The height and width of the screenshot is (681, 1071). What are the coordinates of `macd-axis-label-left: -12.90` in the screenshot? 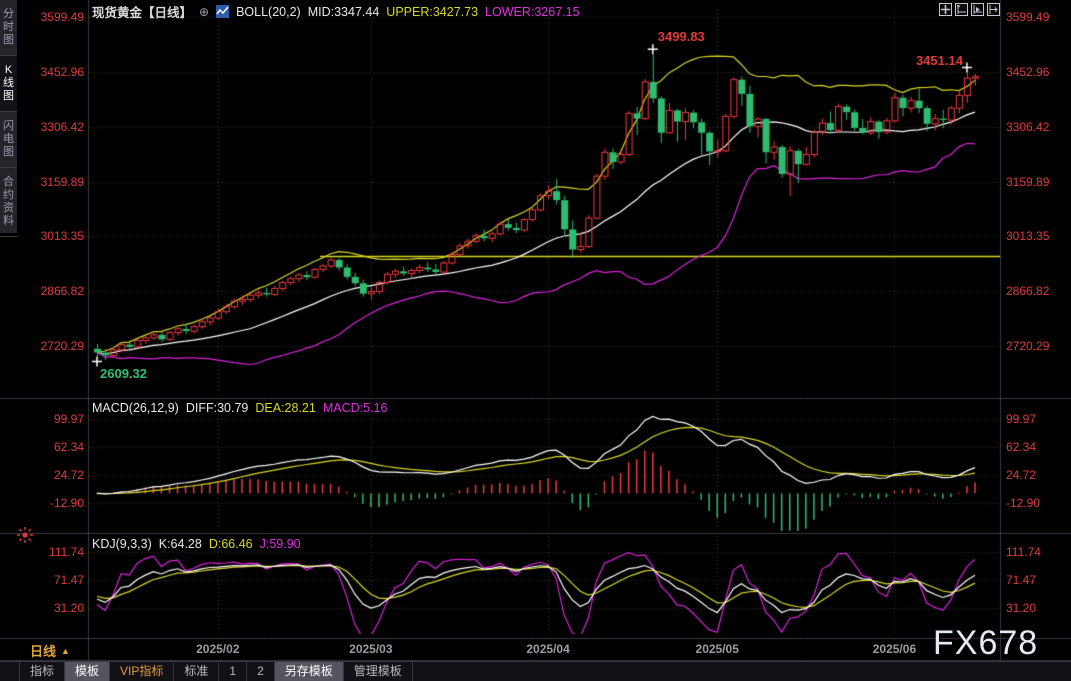 It's located at (66, 503).